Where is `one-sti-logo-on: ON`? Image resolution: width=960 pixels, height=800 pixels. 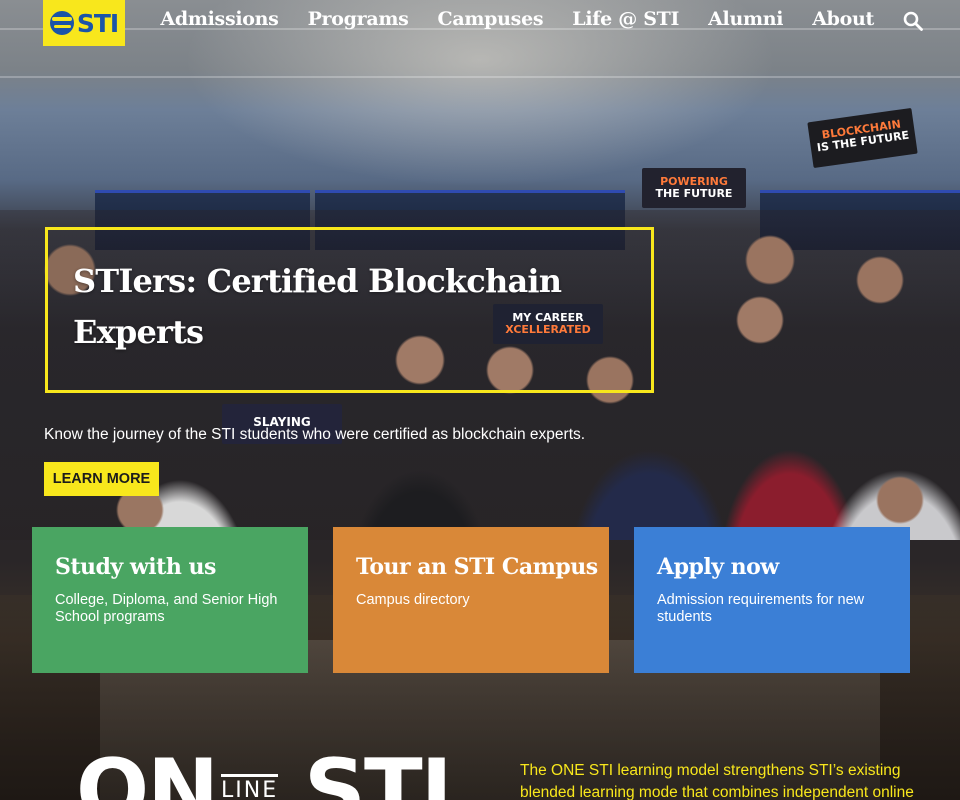 one-sti-logo-on: ON is located at coordinates (147, 774).